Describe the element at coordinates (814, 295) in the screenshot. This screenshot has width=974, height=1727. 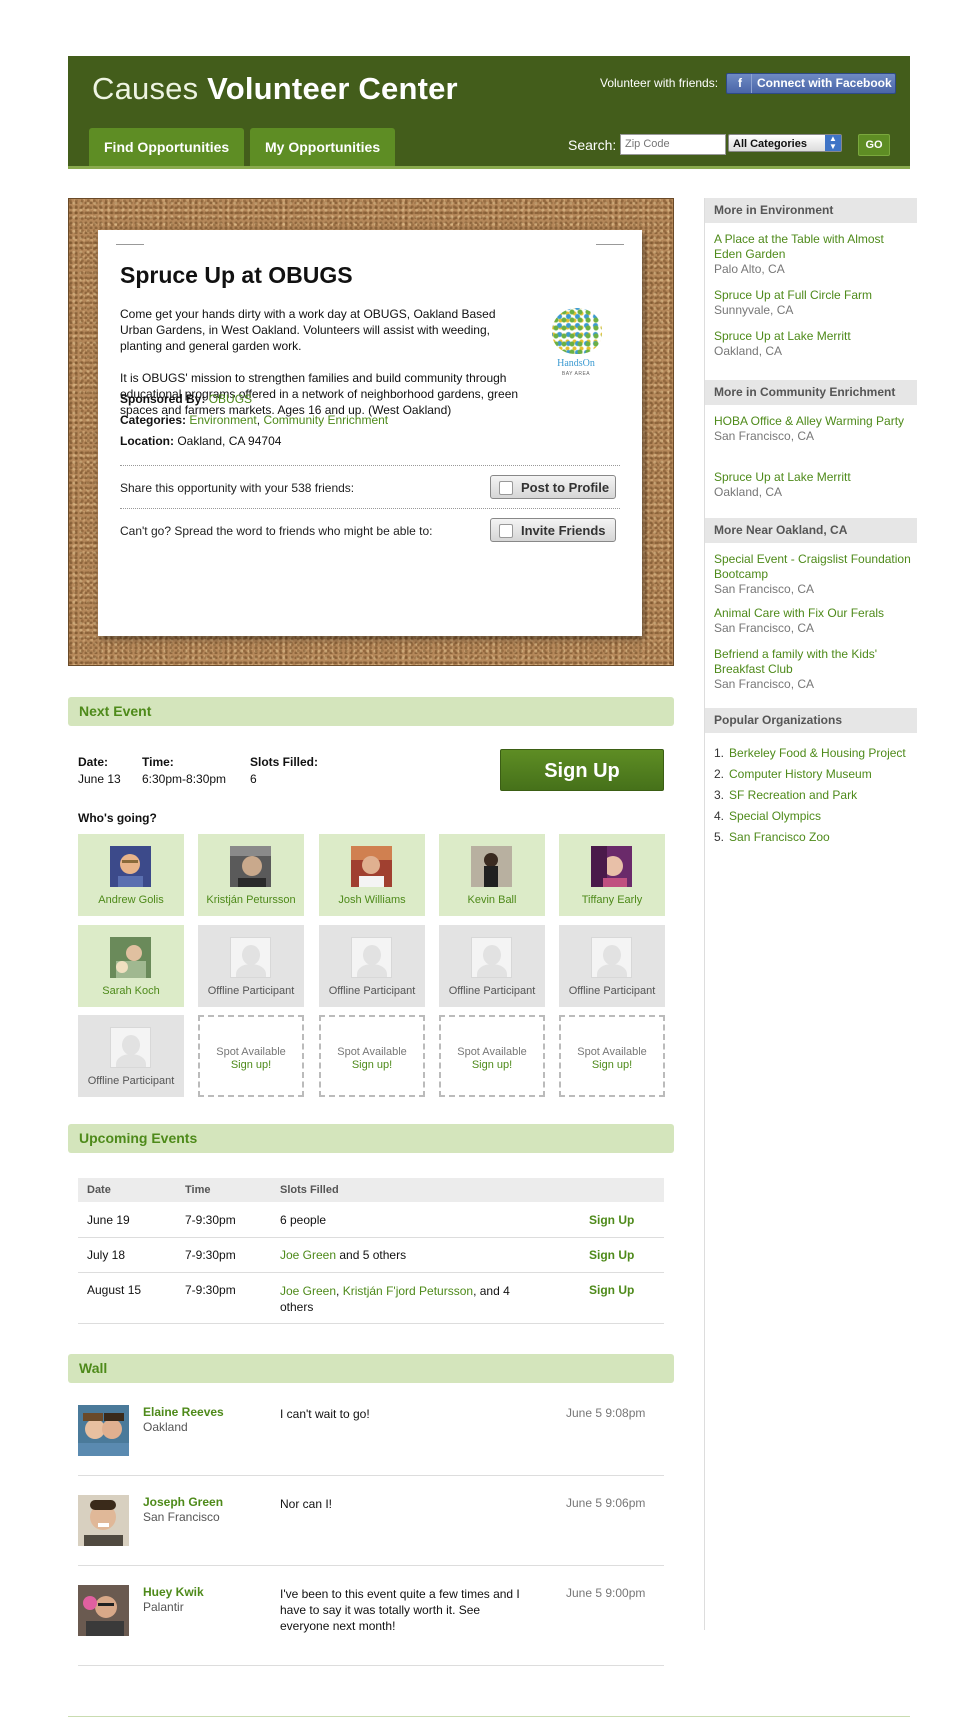
I see `sidebar-item-title: Spruce Up at Full Circle Farm` at that location.